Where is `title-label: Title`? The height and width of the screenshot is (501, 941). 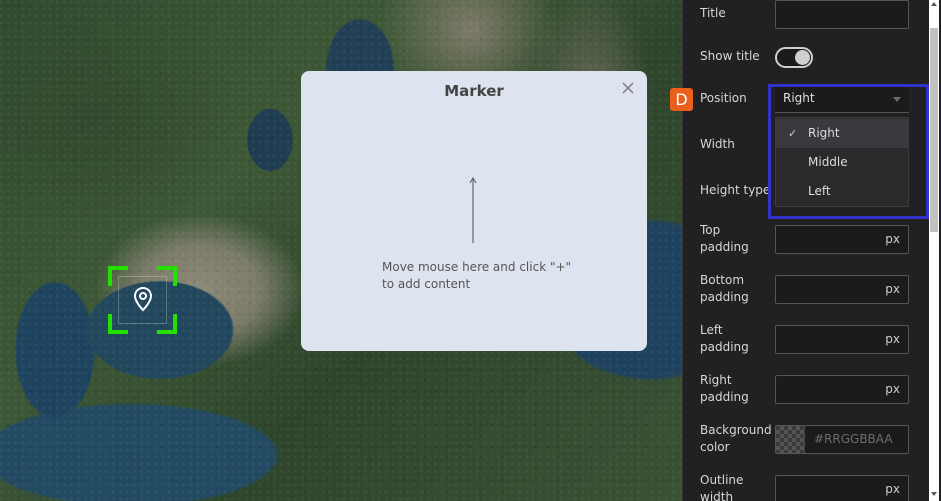
title-label: Title is located at coordinates (713, 13).